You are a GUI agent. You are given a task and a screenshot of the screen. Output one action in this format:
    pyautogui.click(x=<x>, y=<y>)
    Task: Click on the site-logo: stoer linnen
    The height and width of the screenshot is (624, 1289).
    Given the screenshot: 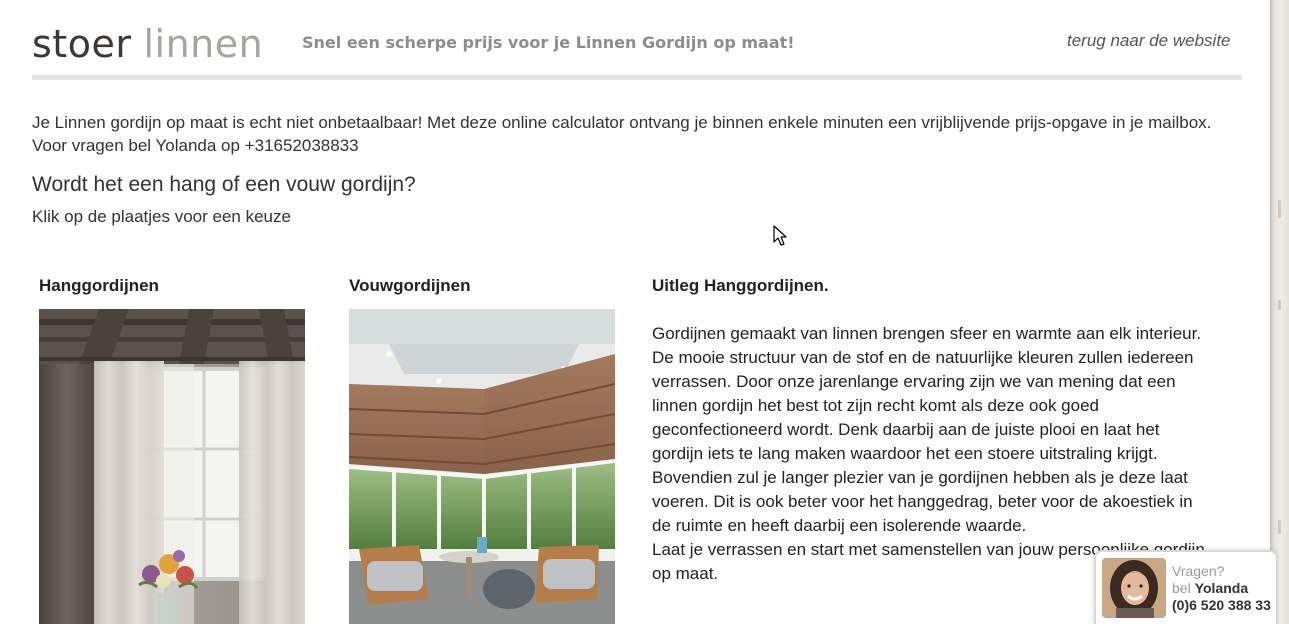 What is the action you would take?
    pyautogui.click(x=147, y=44)
    